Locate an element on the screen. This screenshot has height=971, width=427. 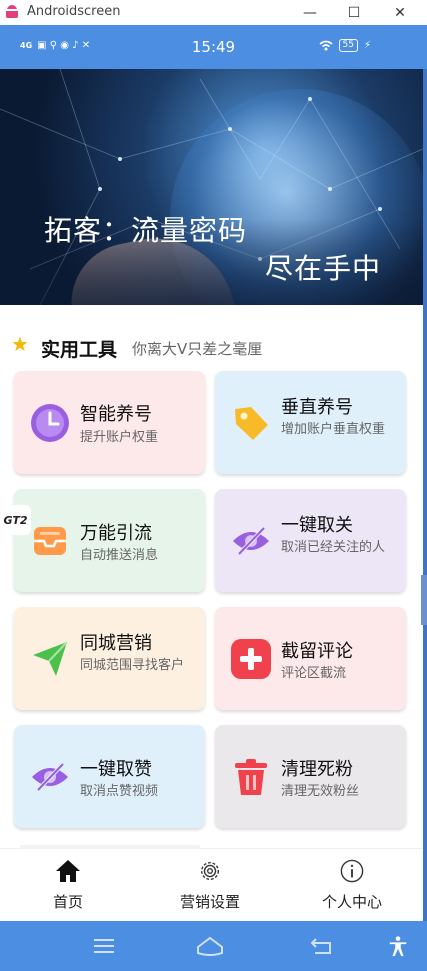
card-unfollow: 一键取关 取消已经关注的人 is located at coordinates (310, 540).